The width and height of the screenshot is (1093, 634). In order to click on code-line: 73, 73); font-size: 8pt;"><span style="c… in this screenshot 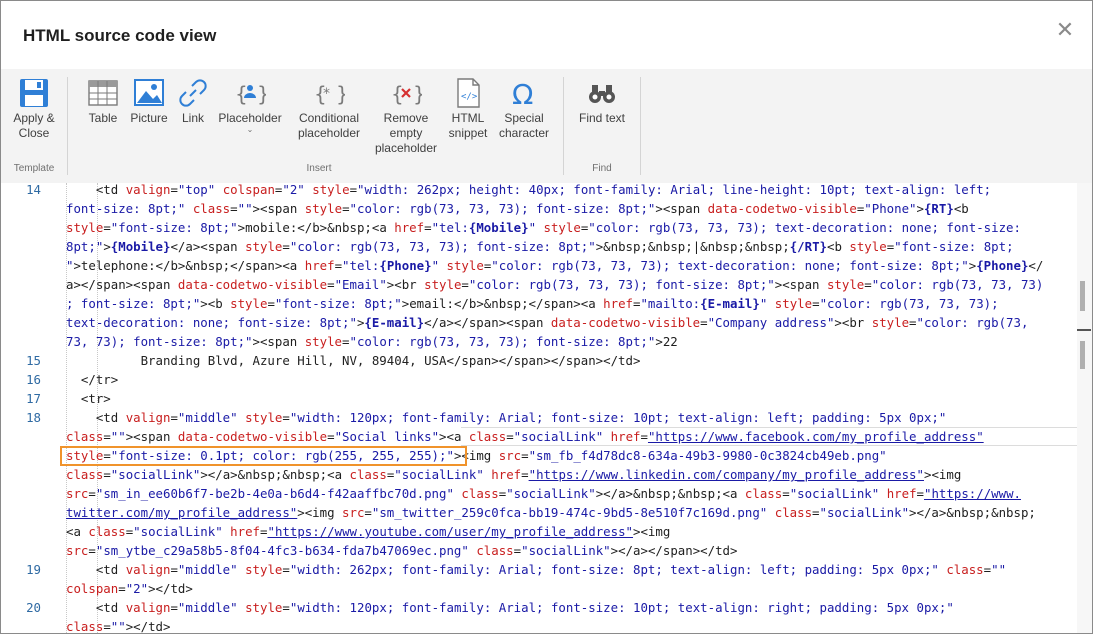, I will do `click(539, 341)`.